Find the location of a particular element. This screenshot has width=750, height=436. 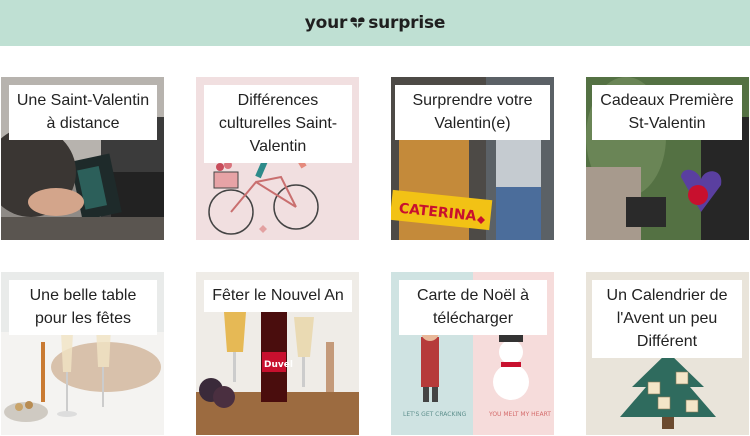

article-card-differences-culturelles: Différences culturelles Saint-Valentin is located at coordinates (277, 158).